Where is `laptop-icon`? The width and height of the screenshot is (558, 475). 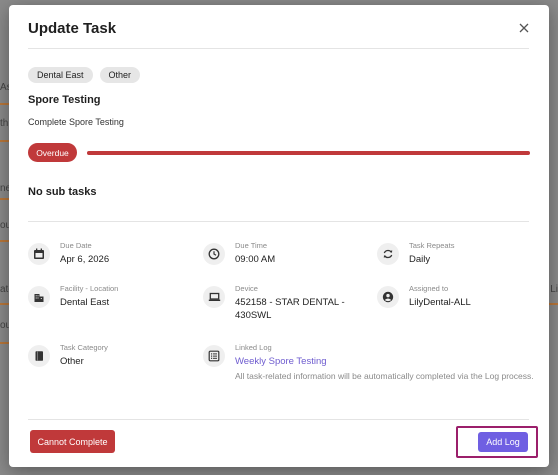 laptop-icon is located at coordinates (214, 297).